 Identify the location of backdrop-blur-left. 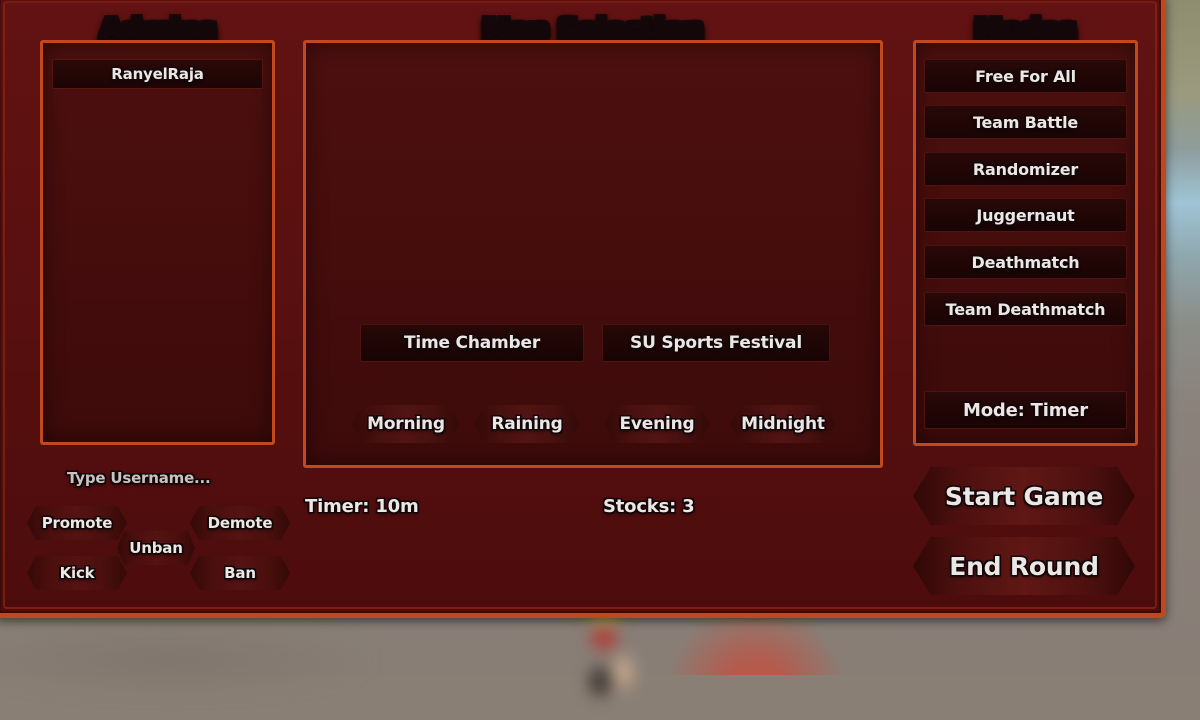
(190, 660).